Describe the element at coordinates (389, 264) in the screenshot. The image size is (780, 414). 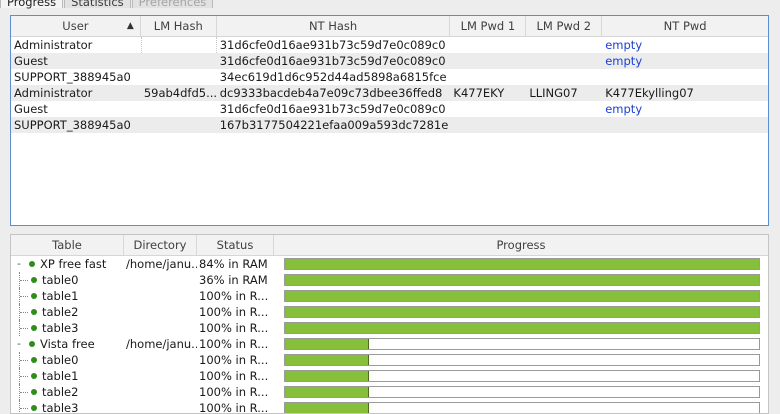
I see `table-group-row: - XP free fast/home/janu... 84% in RAM` at that location.